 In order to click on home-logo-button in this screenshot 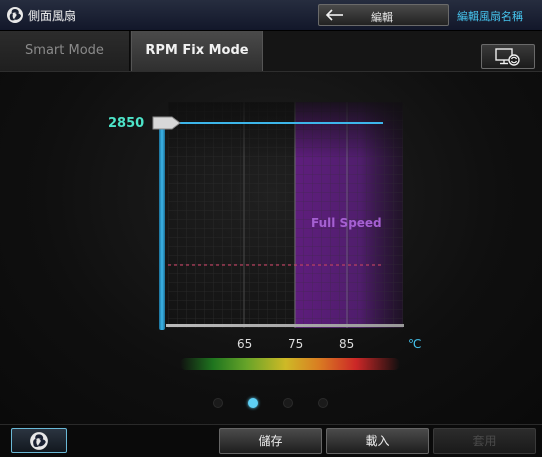, I will do `click(39, 440)`.